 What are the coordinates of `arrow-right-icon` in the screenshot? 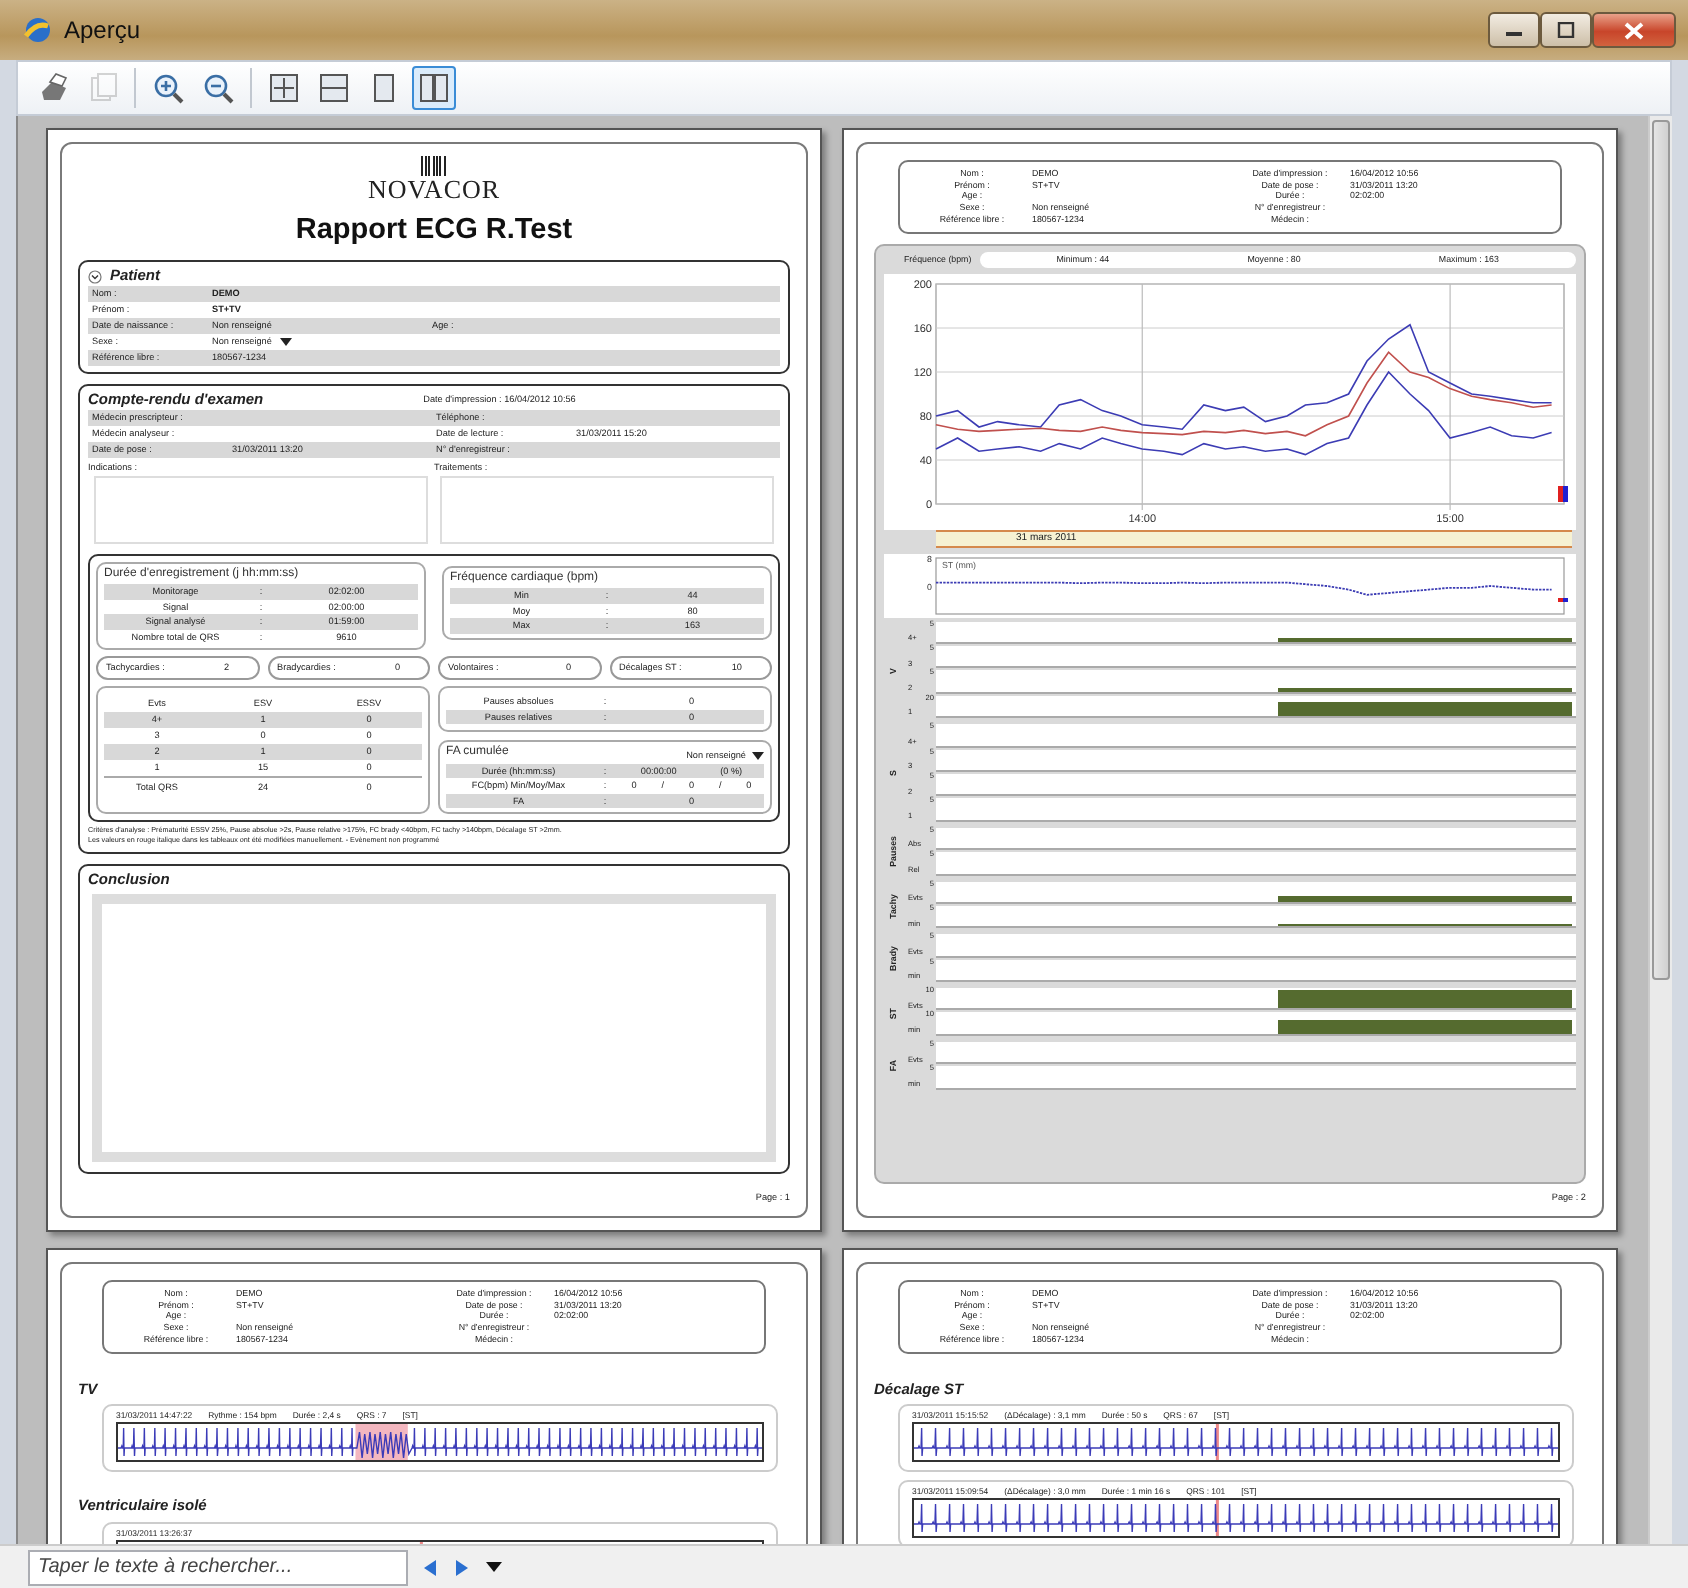 It's located at (462, 1567).